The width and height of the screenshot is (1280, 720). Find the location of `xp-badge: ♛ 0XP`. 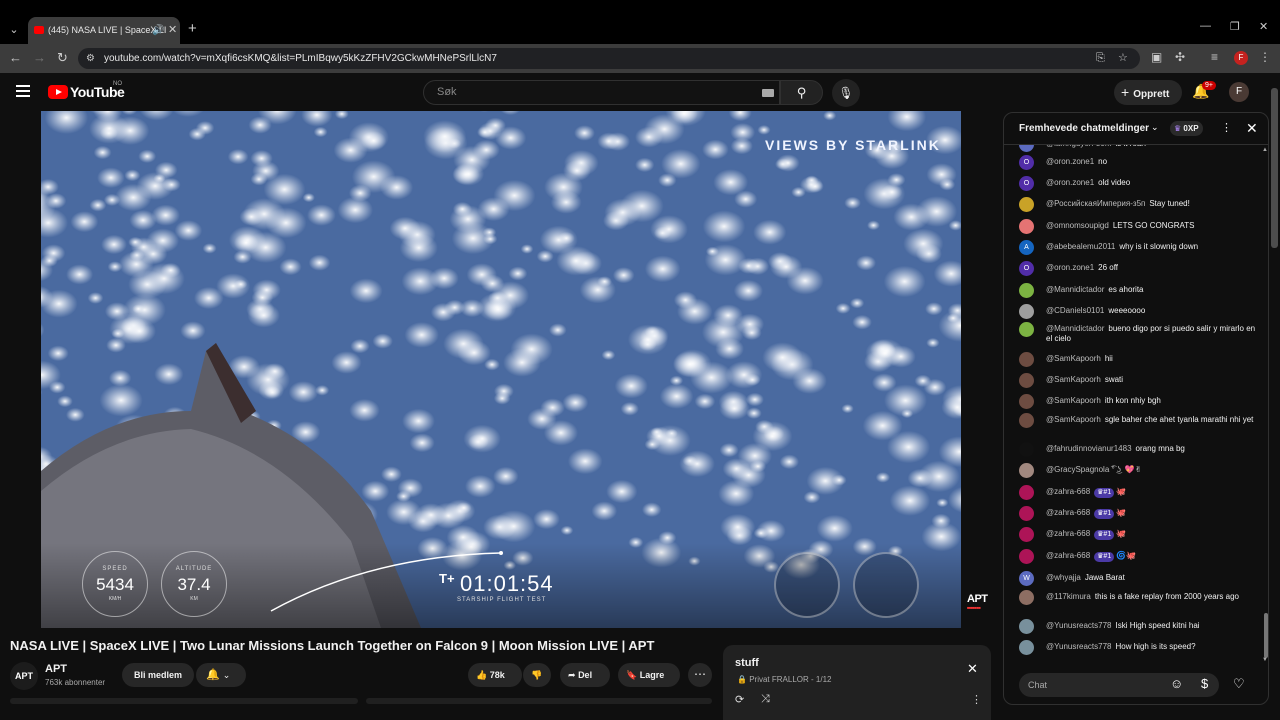

xp-badge: ♛ 0XP is located at coordinates (1186, 128).